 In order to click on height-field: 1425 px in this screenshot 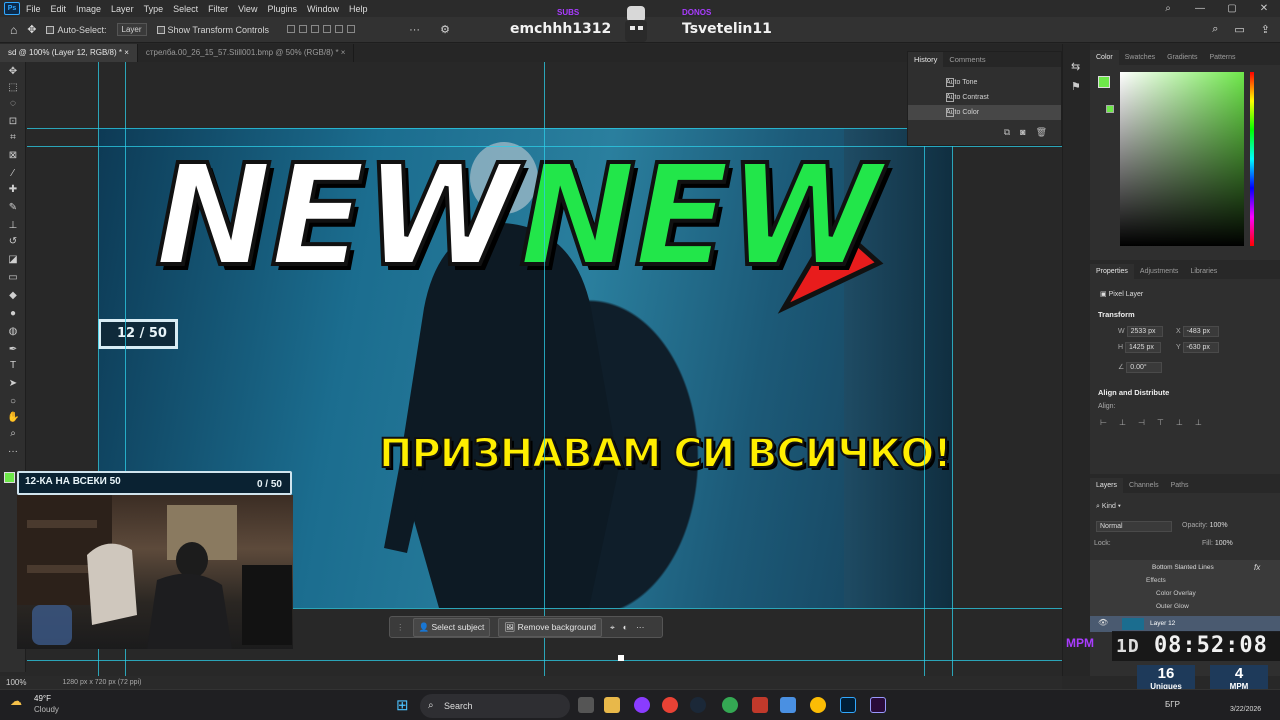, I will do `click(1143, 347)`.